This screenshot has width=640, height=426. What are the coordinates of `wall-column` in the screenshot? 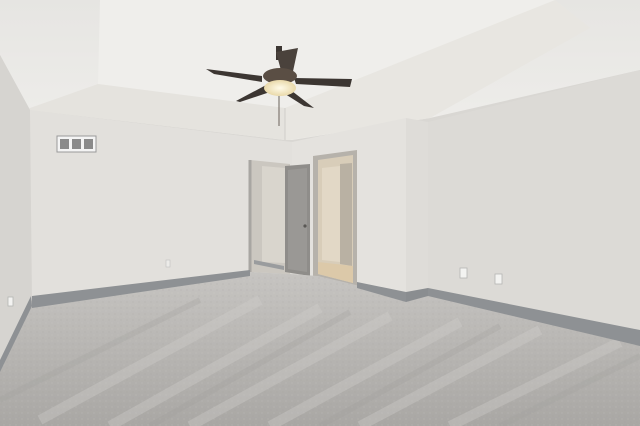 It's located at (417, 209).